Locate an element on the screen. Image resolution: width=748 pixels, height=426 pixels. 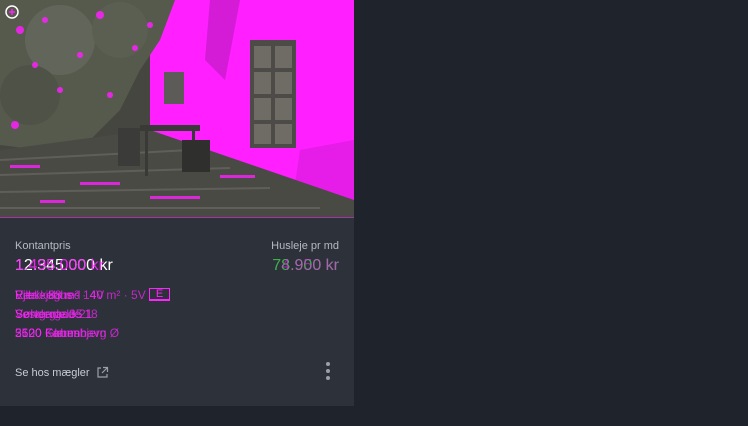
more-options-button is located at coordinates (328, 371).